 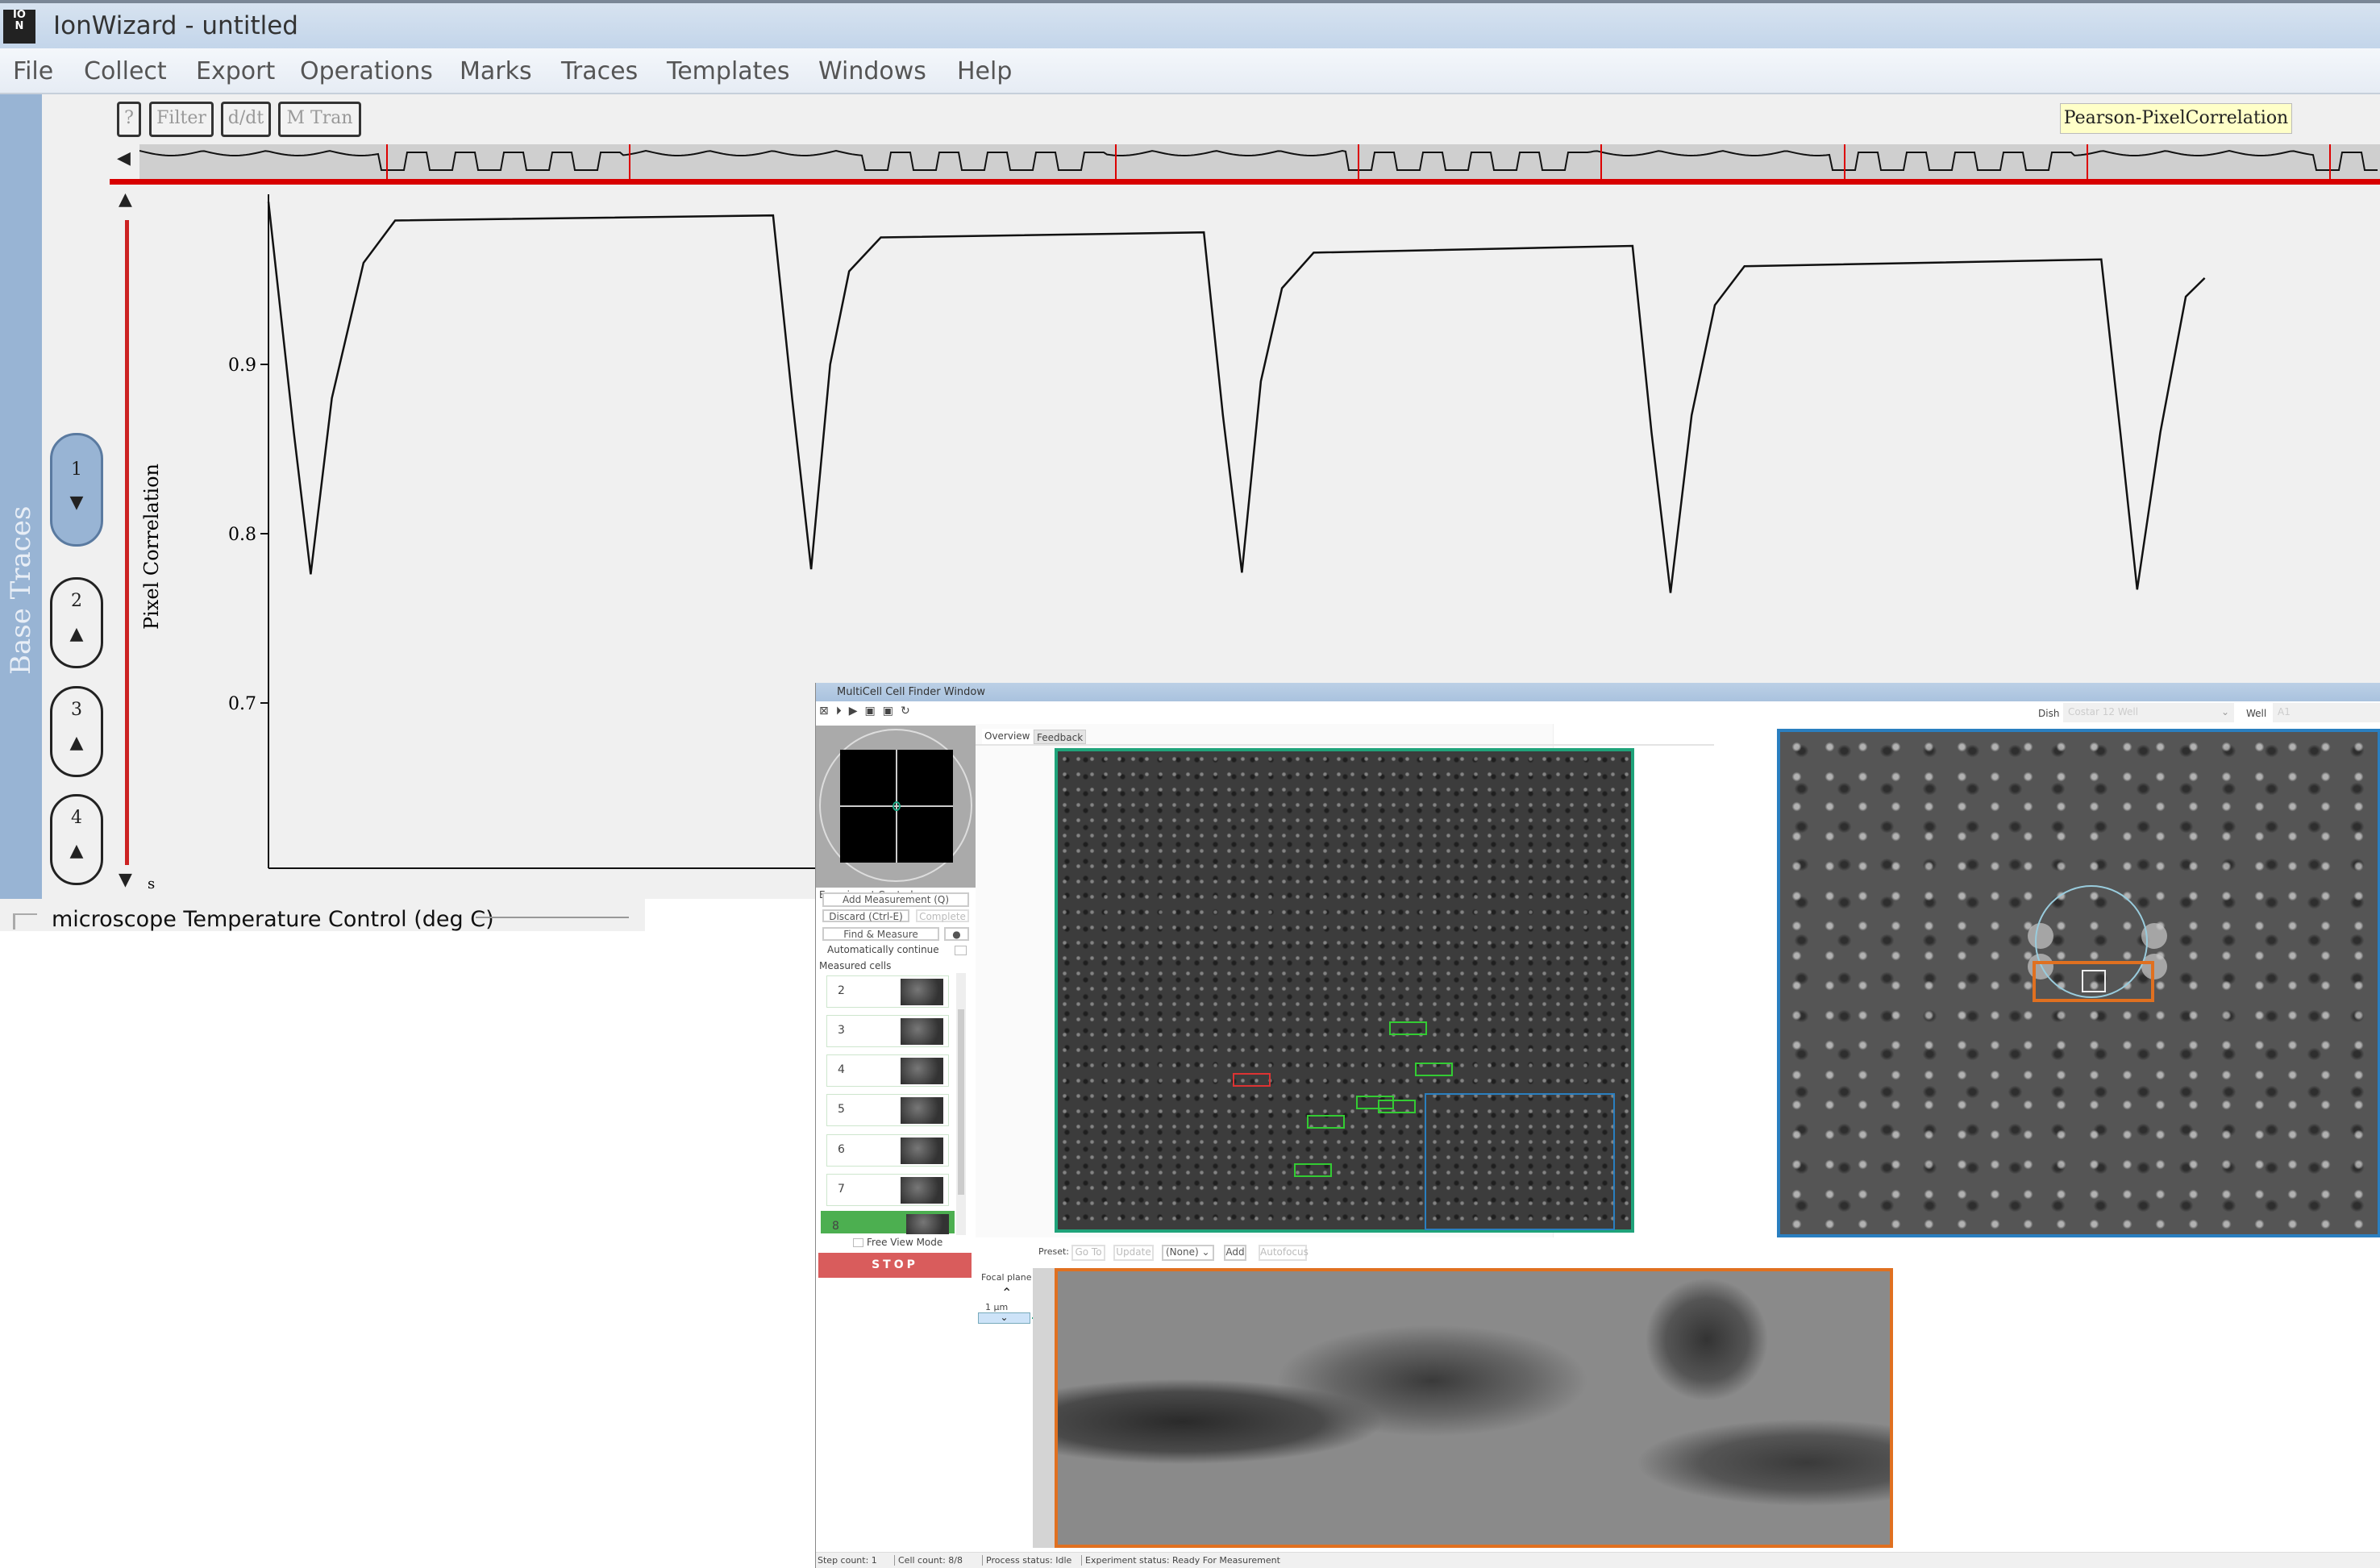 I want to click on cell-item: 3, so click(x=888, y=1031).